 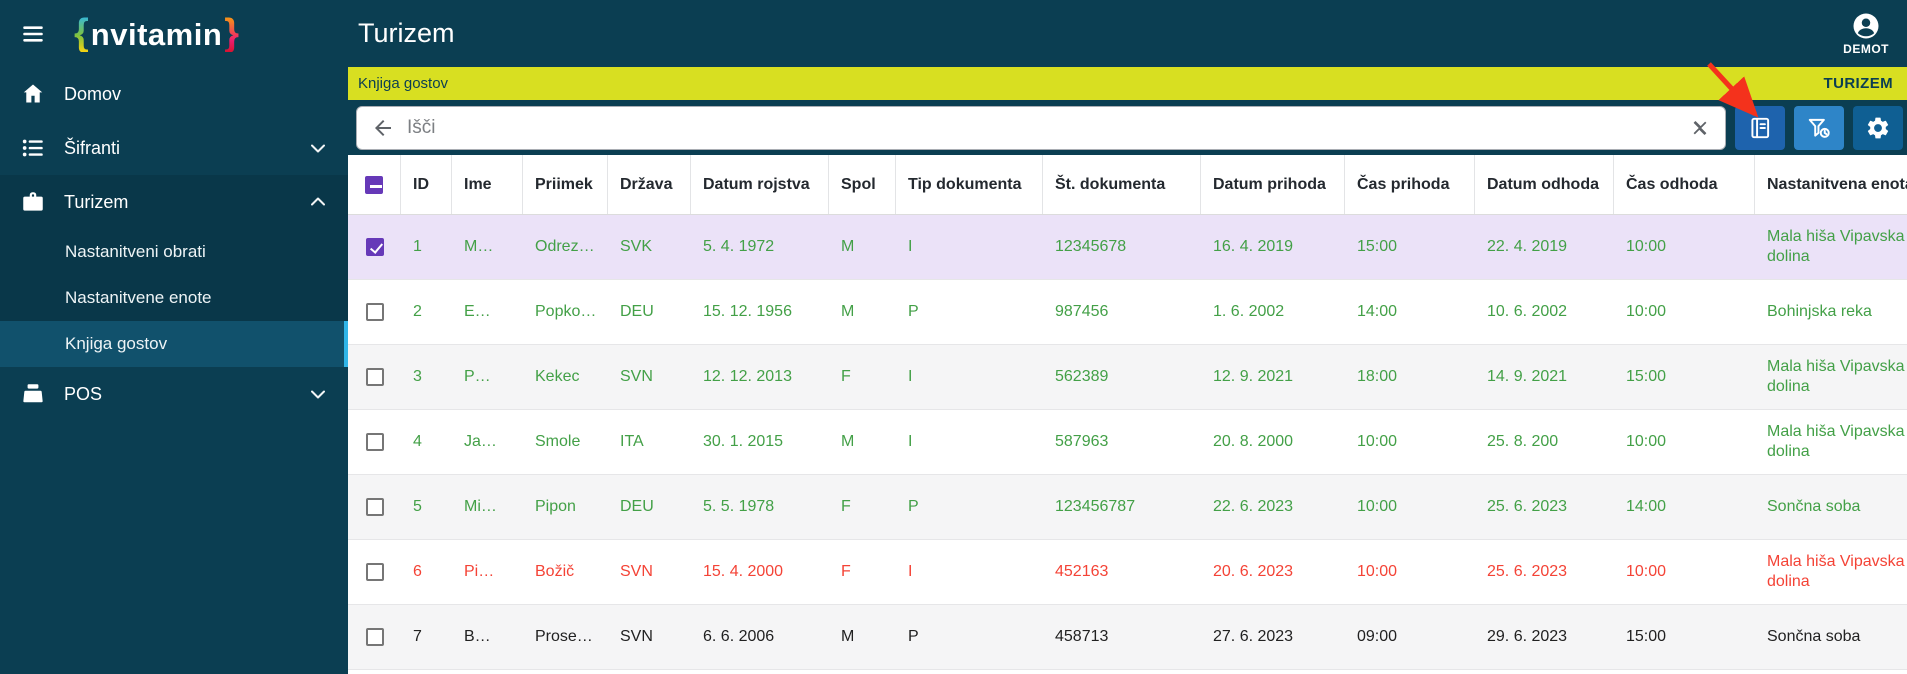 What do you see at coordinates (862, 184) in the screenshot?
I see `column-header-spol: Spol` at bounding box center [862, 184].